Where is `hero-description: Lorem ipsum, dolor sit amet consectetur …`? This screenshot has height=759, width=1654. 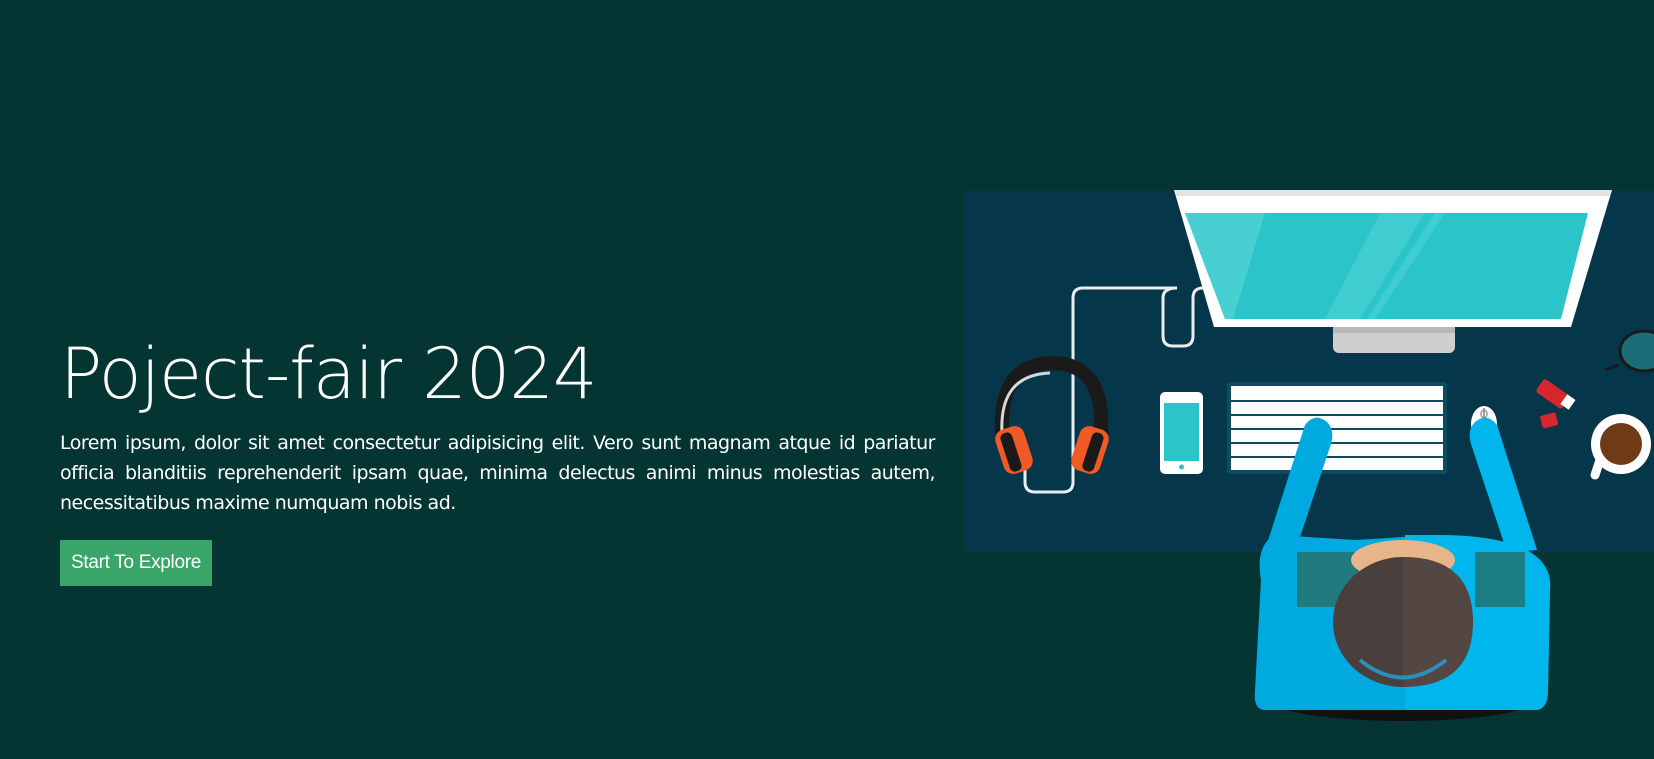 hero-description: Lorem ipsum, dolor sit amet consectetur … is located at coordinates (498, 473).